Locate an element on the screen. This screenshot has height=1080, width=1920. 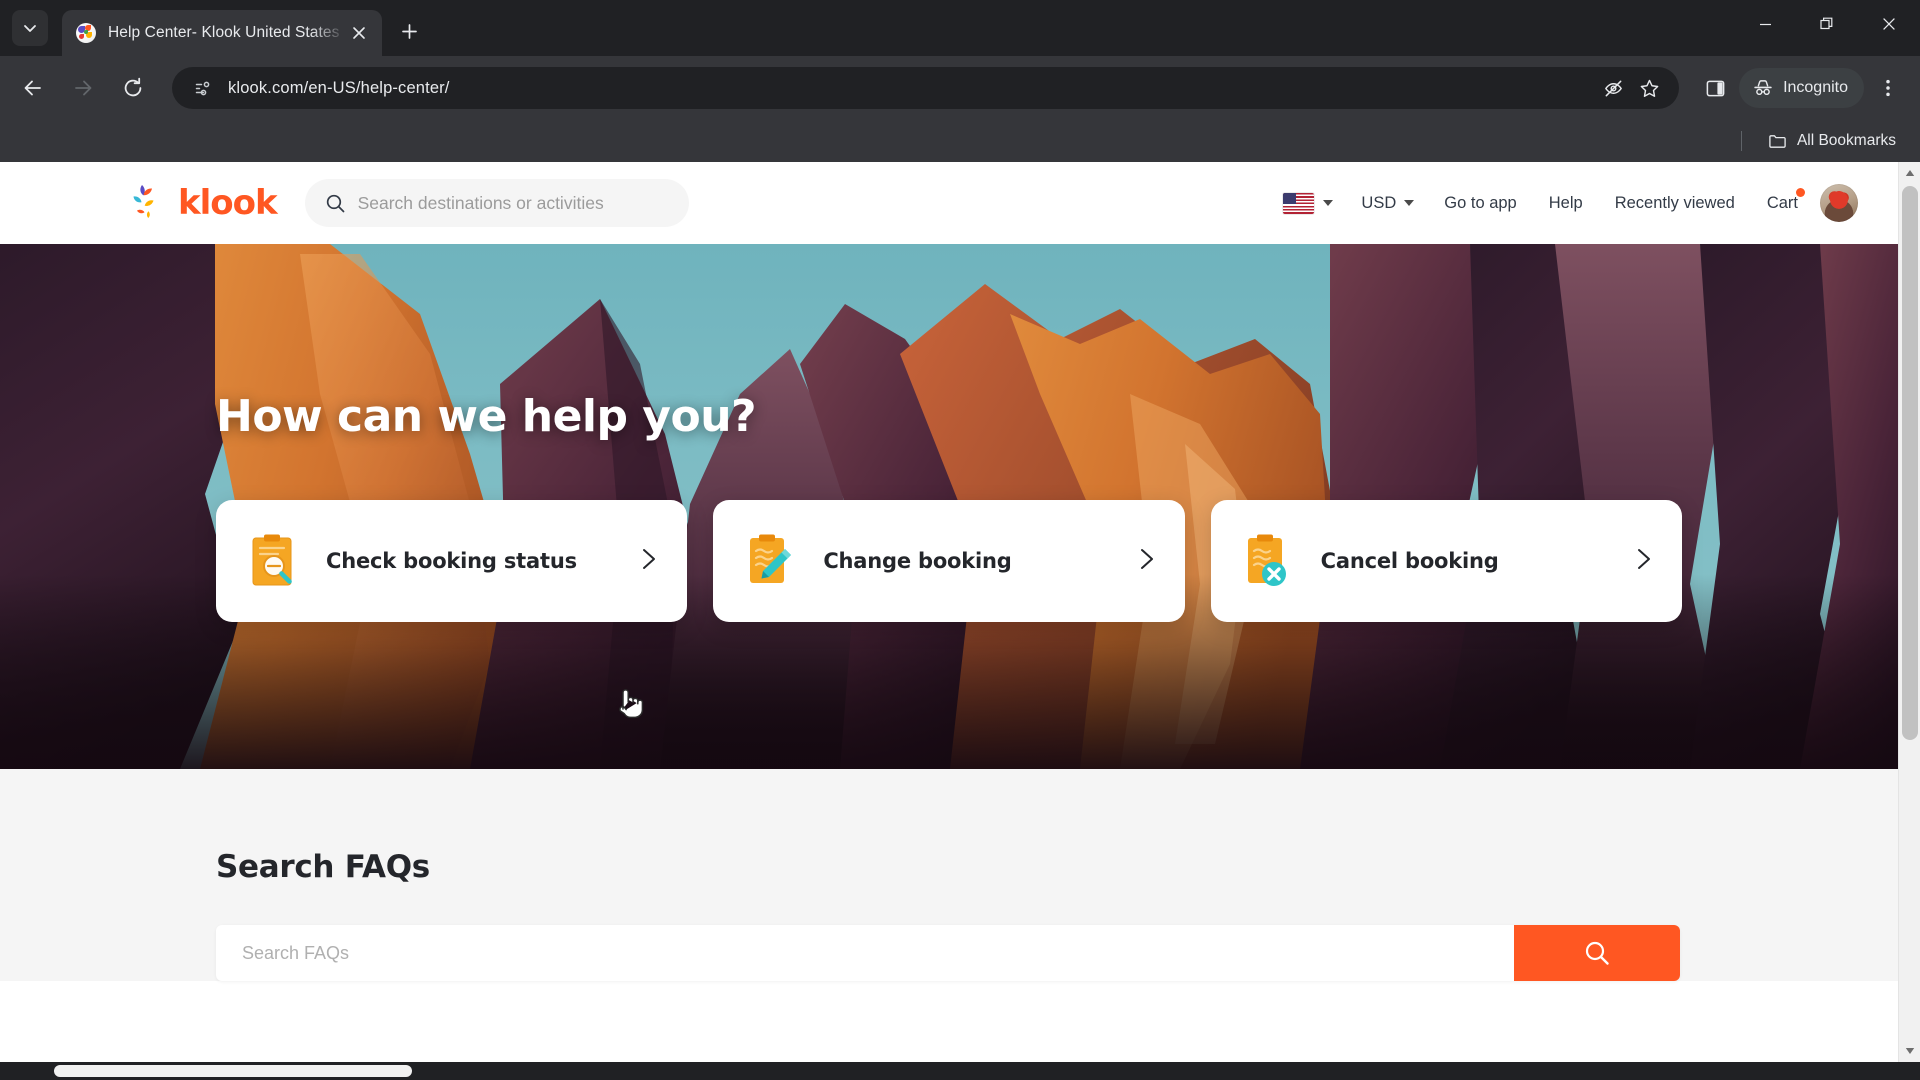
triangle-down-icon is located at coordinates (1910, 1051).